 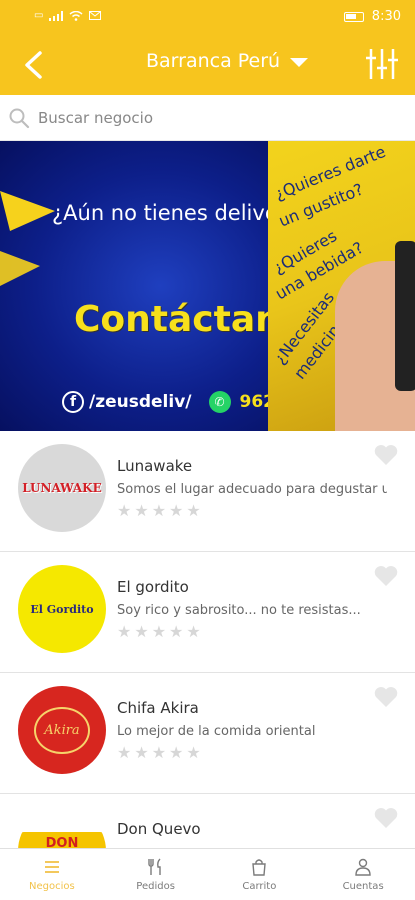 I want to click on business-logo: Akira, so click(x=62, y=730).